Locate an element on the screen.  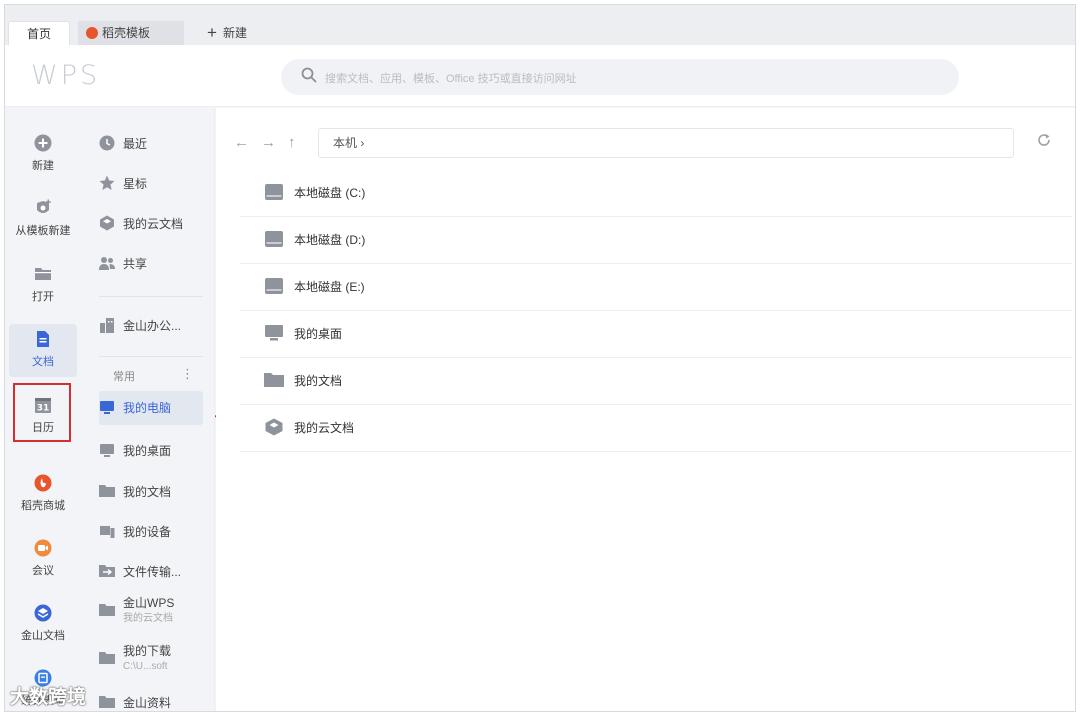
list-item-label: 本地磁盘 (C:) is located at coordinates (330, 193).